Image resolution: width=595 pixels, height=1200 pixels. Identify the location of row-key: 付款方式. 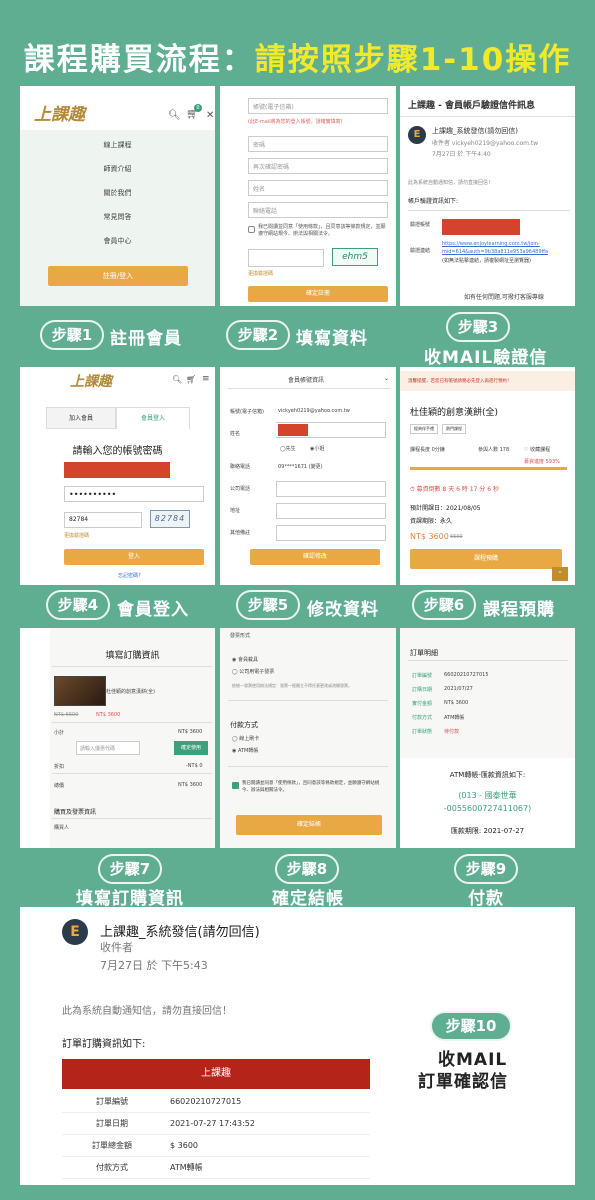
(112, 1167).